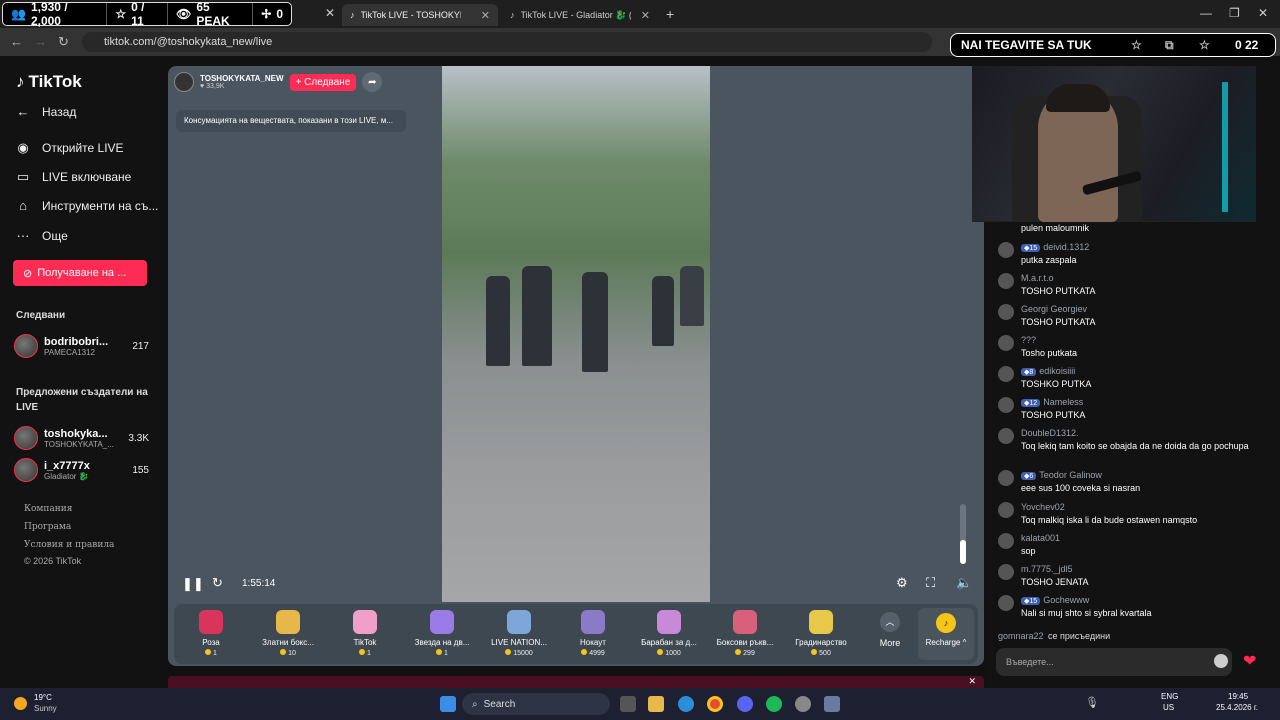  I want to click on footer-terms-link: Условия и правила, so click(69, 545).